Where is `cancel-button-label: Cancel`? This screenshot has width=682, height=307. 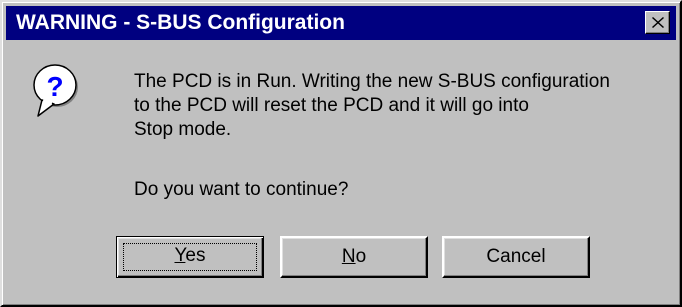
cancel-button-label: Cancel is located at coordinates (516, 256).